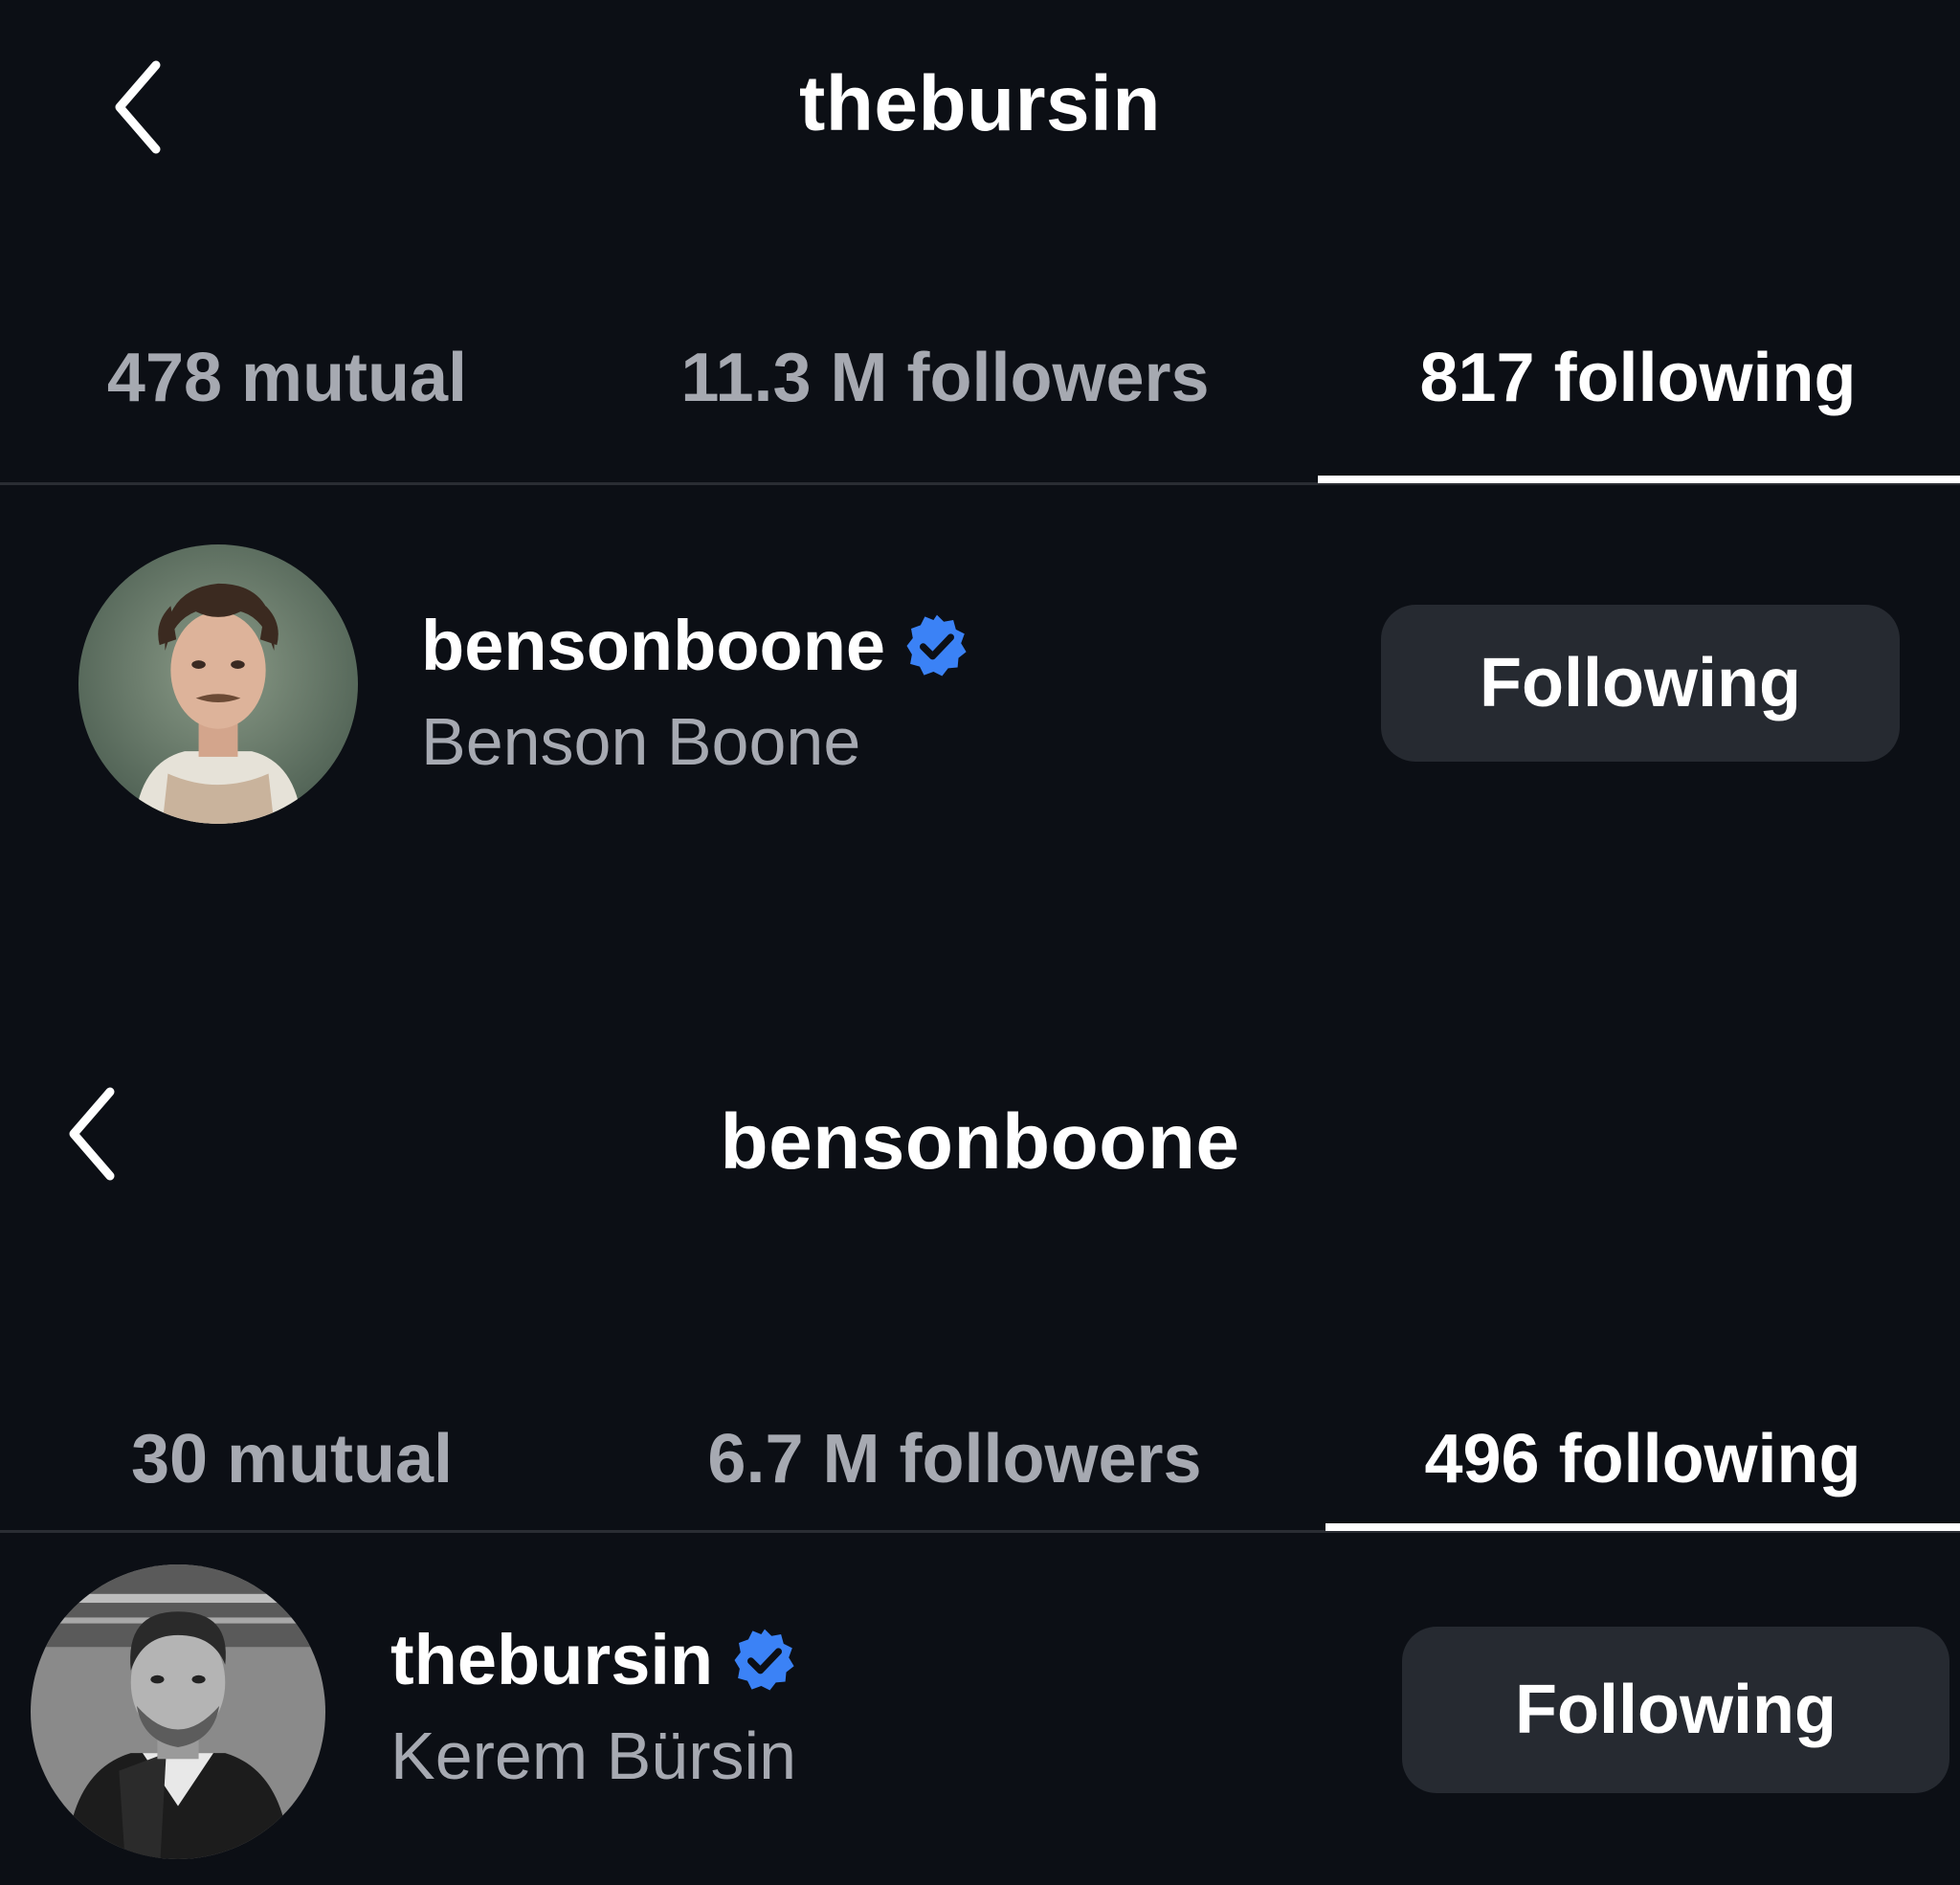  Describe the element at coordinates (980, 1142) in the screenshot. I see `page-title: bensonboone` at that location.